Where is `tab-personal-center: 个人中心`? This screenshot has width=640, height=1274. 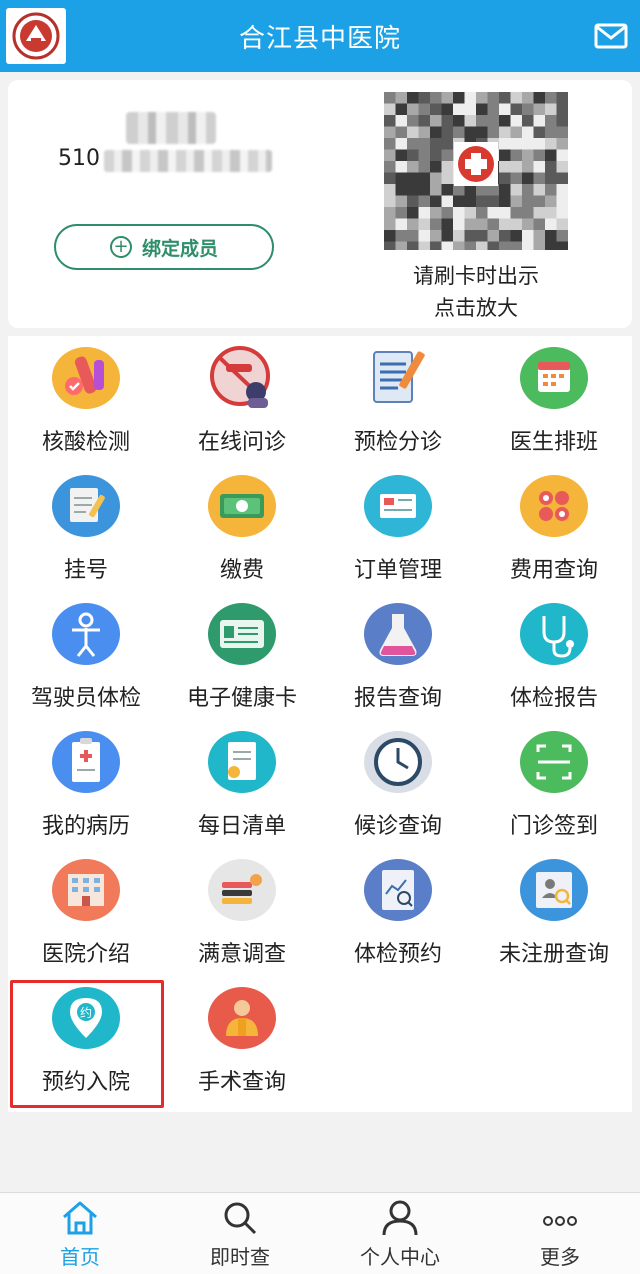 tab-personal-center: 个人中心 is located at coordinates (400, 1233).